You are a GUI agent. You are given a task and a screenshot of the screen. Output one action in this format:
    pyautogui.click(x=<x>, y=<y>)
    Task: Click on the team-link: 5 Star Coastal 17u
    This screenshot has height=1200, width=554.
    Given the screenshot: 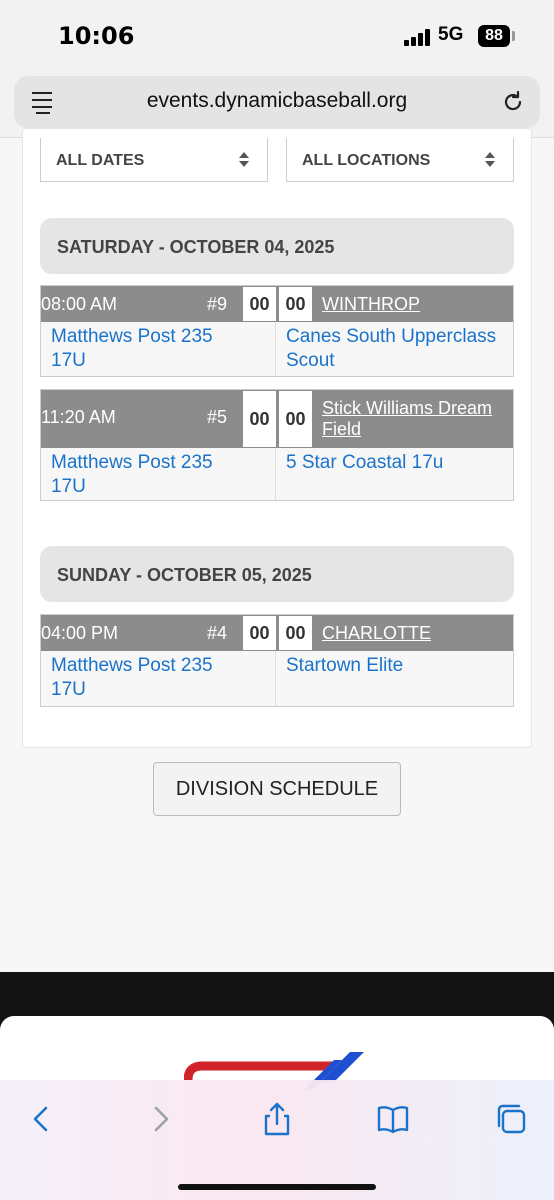 What is the action you would take?
    pyautogui.click(x=396, y=463)
    